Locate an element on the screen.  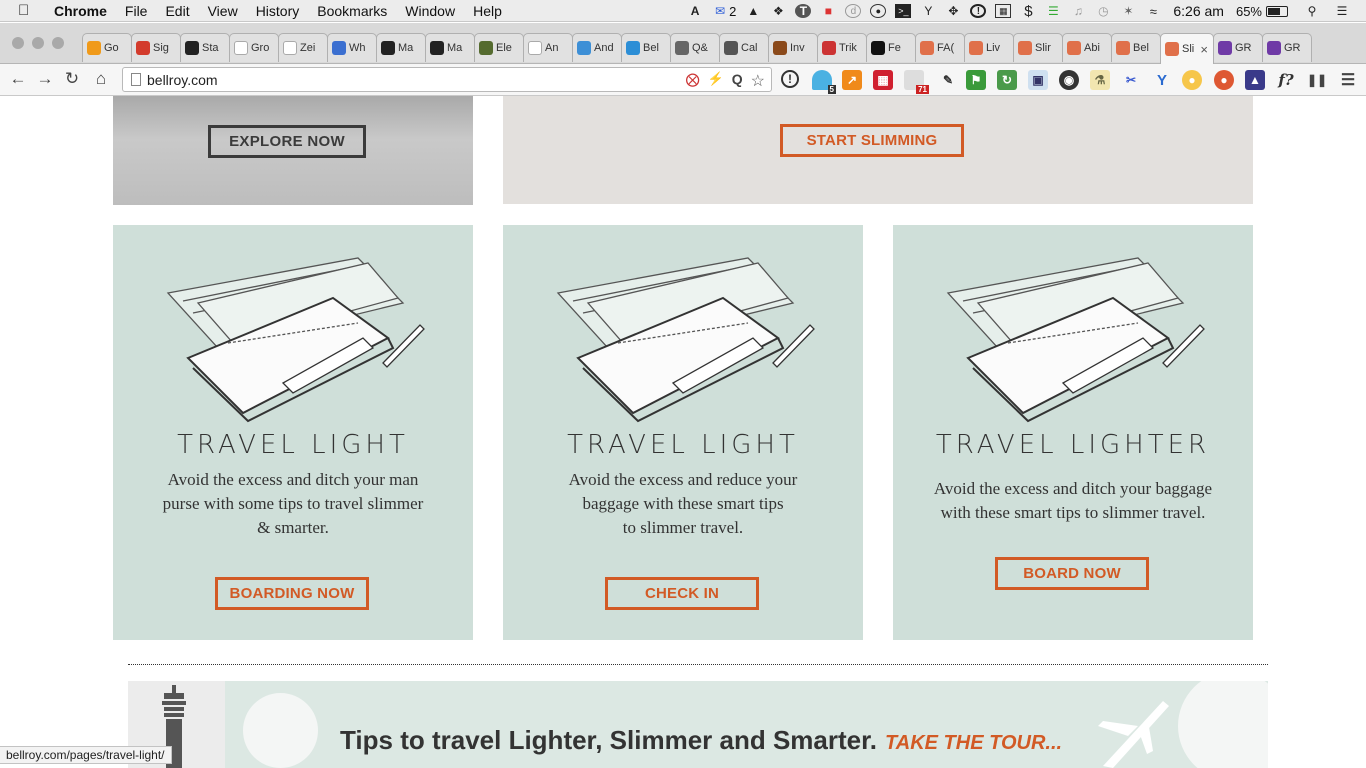
info-circle-icon: ! is located at coordinates (978, 11).